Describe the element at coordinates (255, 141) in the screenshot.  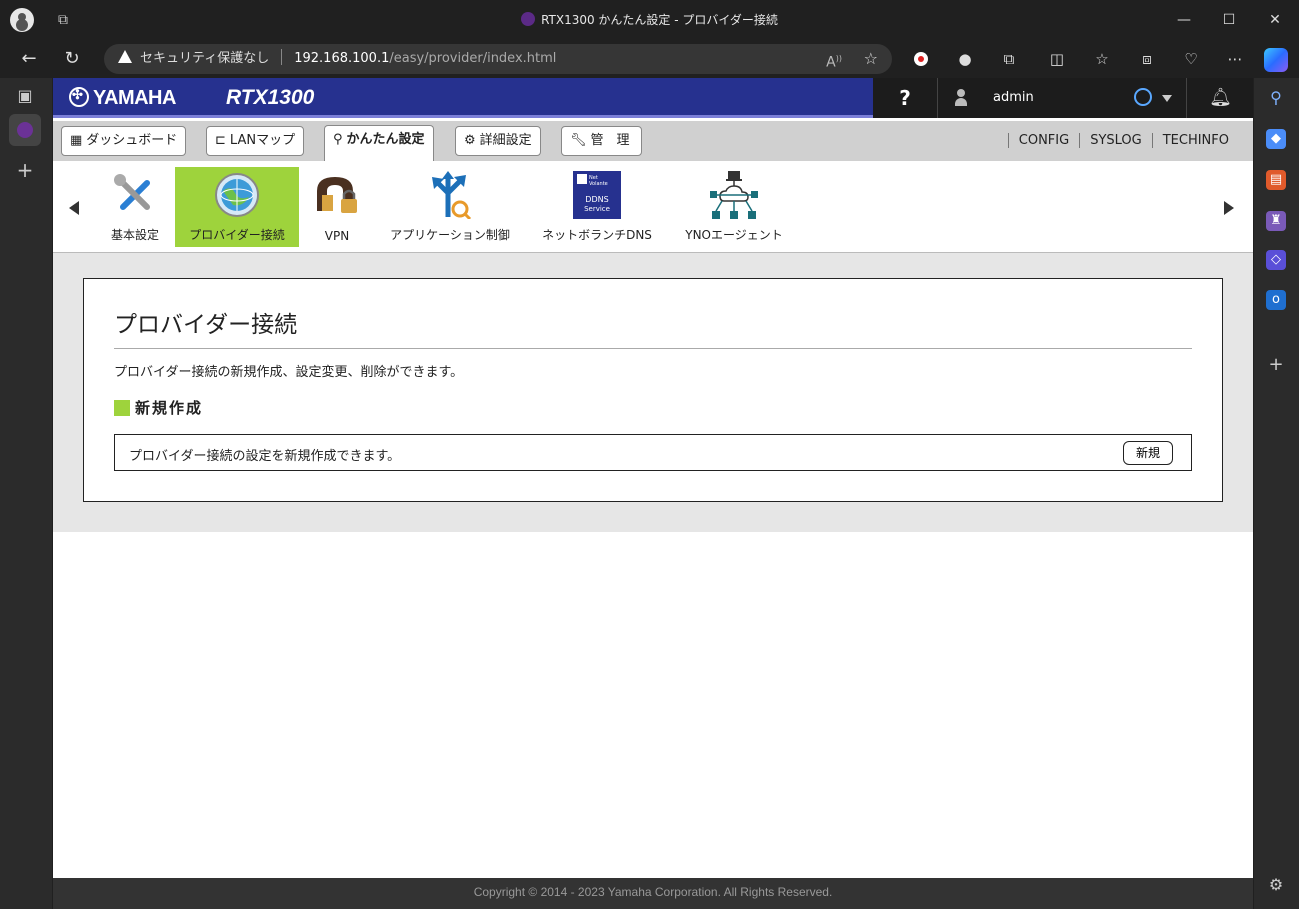
I see `tab-lan-map: ⊏ LANマップ` at that location.